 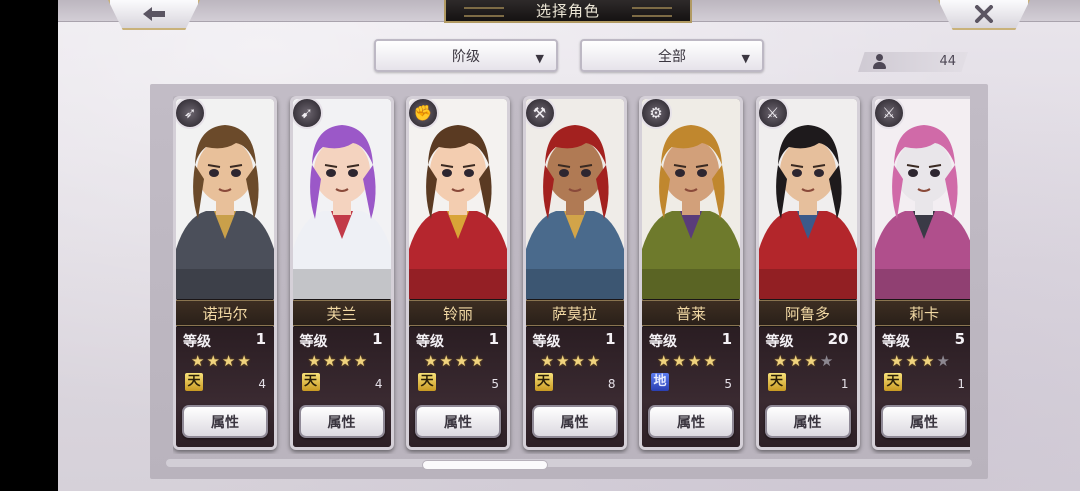 What do you see at coordinates (191, 114) in the screenshot?
I see `spear-icon: ➶` at bounding box center [191, 114].